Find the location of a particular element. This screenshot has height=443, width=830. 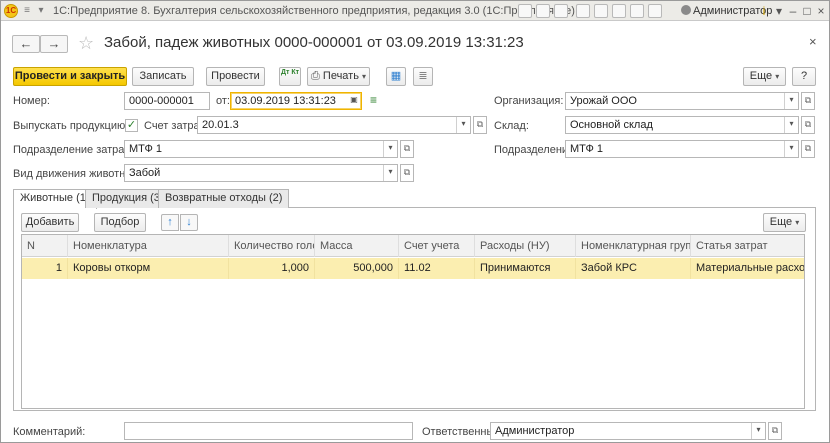

column-header: Количество голов is located at coordinates (272, 246).